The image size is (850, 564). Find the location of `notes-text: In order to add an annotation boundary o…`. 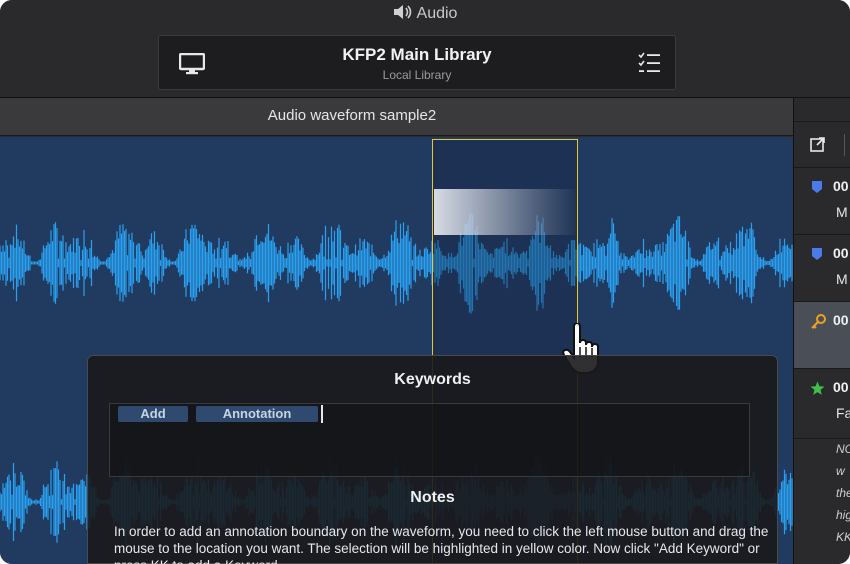

notes-text: In order to add an annotation boundary o… is located at coordinates (444, 543).